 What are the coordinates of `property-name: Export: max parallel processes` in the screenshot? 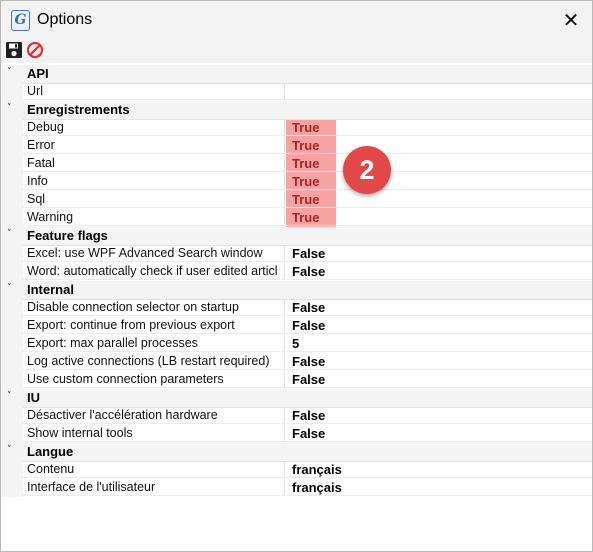 It's located at (154, 343).